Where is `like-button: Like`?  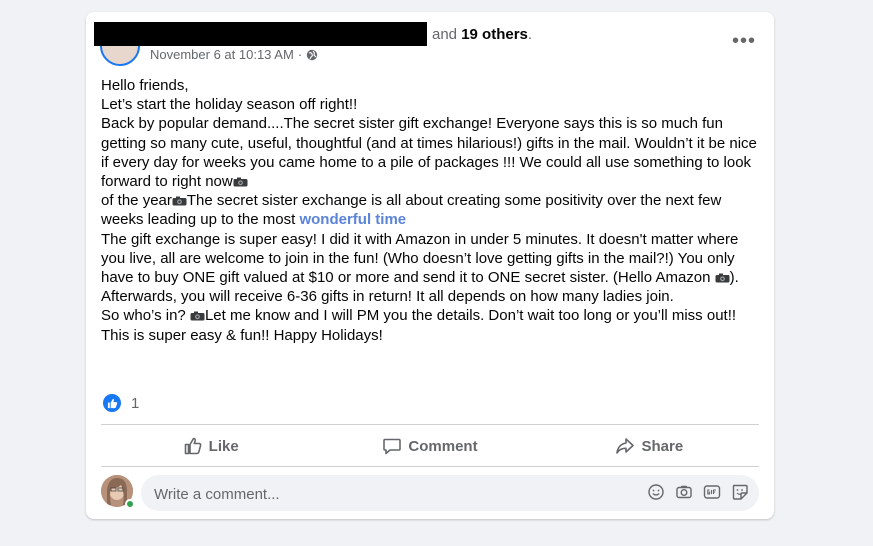
like-button: Like is located at coordinates (210, 446).